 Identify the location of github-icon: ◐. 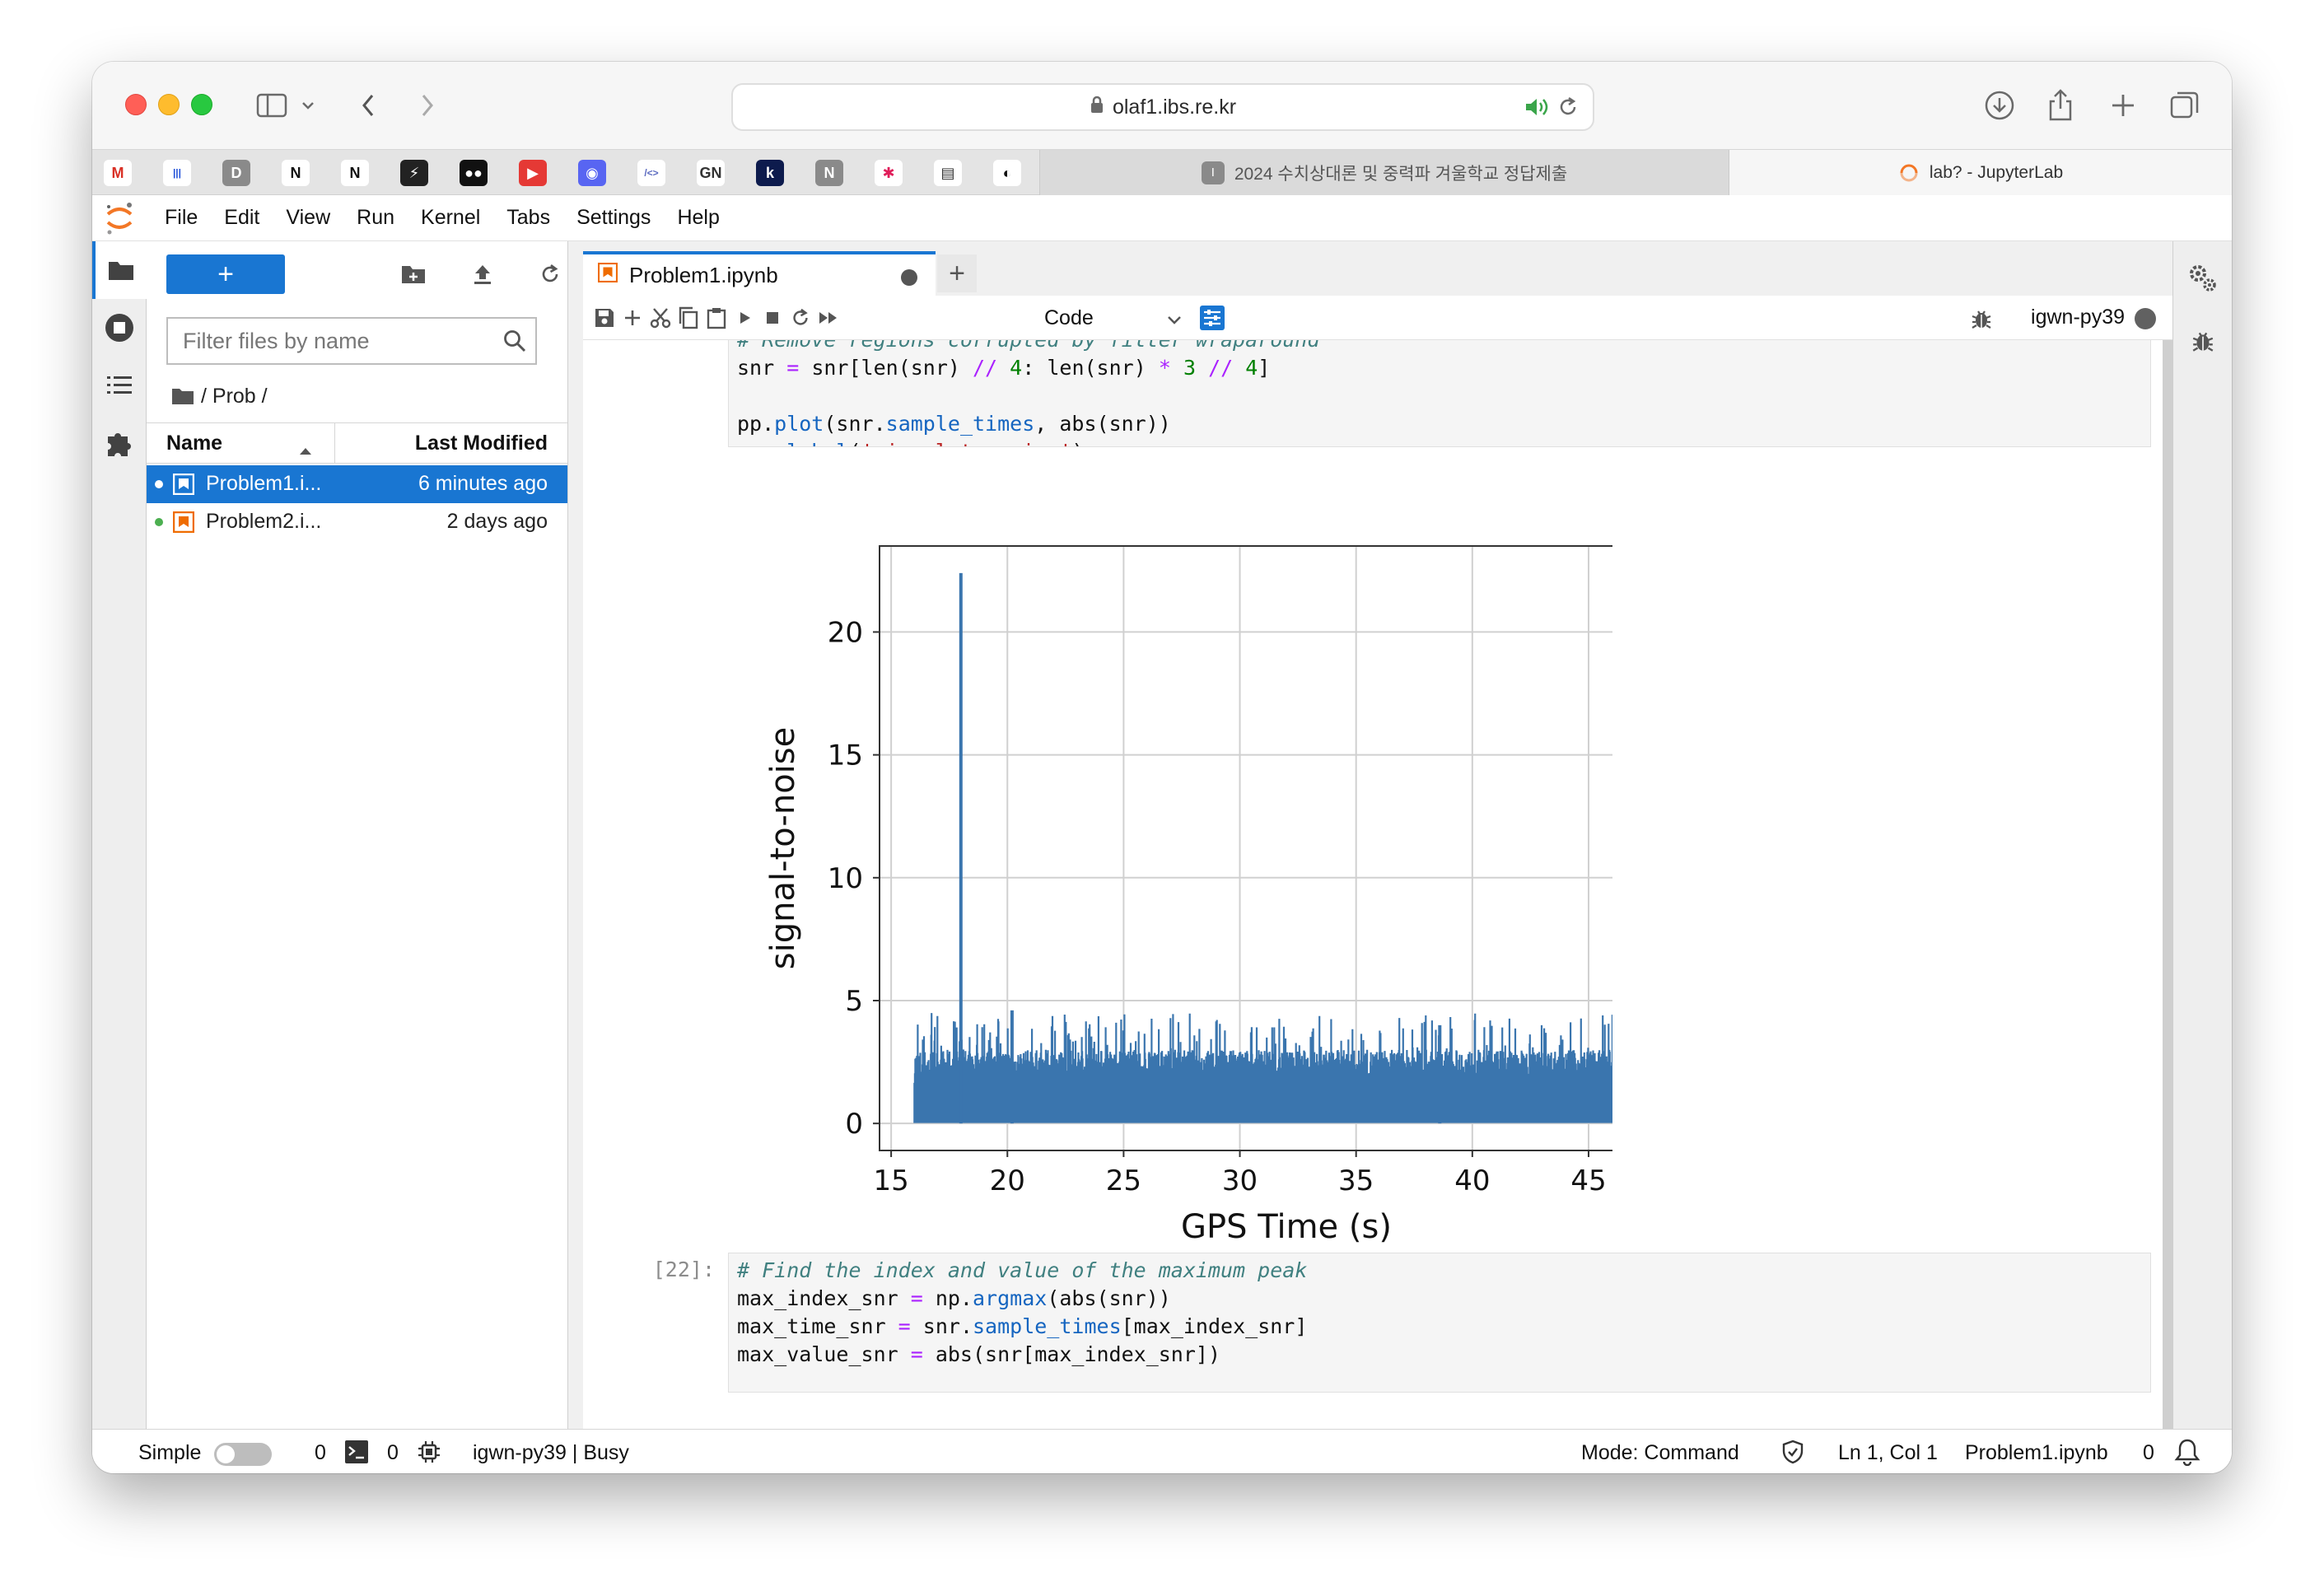
(1007, 173).